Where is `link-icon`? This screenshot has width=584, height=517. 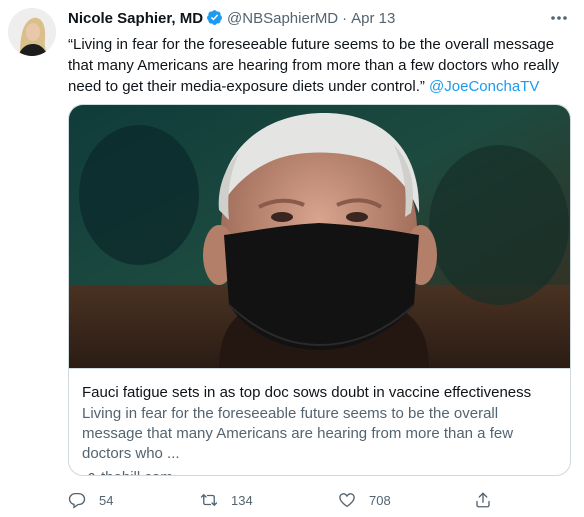
link-icon is located at coordinates (91, 473).